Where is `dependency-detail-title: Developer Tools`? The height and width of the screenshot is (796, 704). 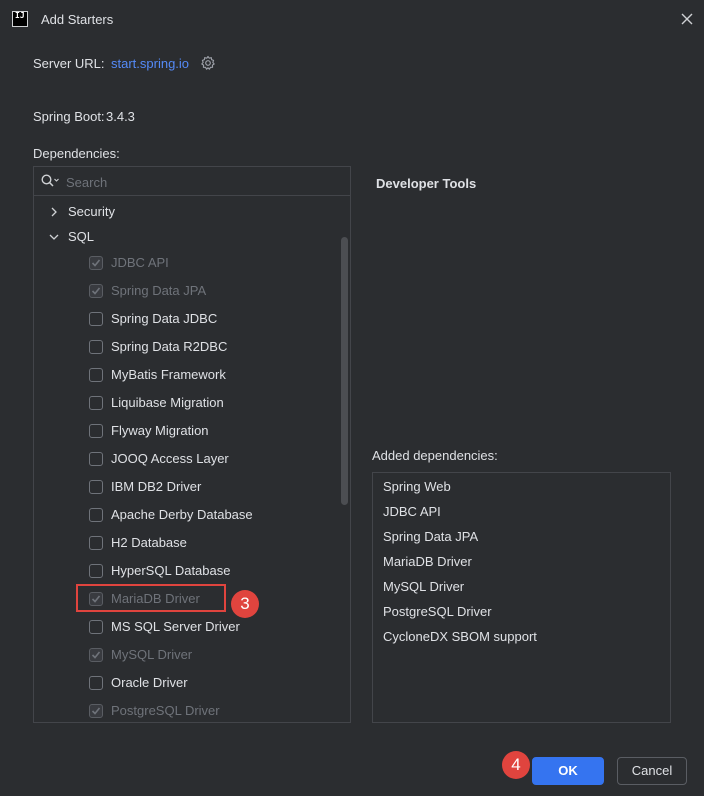 dependency-detail-title: Developer Tools is located at coordinates (426, 183).